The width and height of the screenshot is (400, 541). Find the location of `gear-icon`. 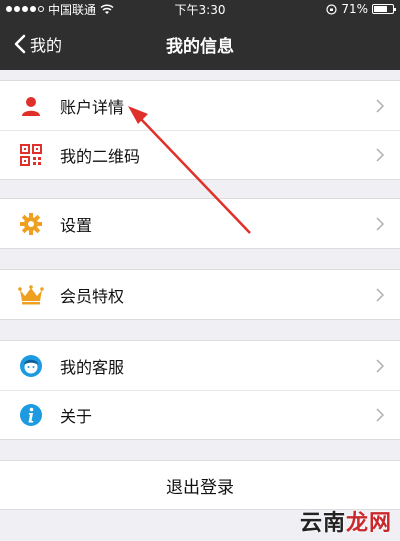

gear-icon is located at coordinates (31, 224).